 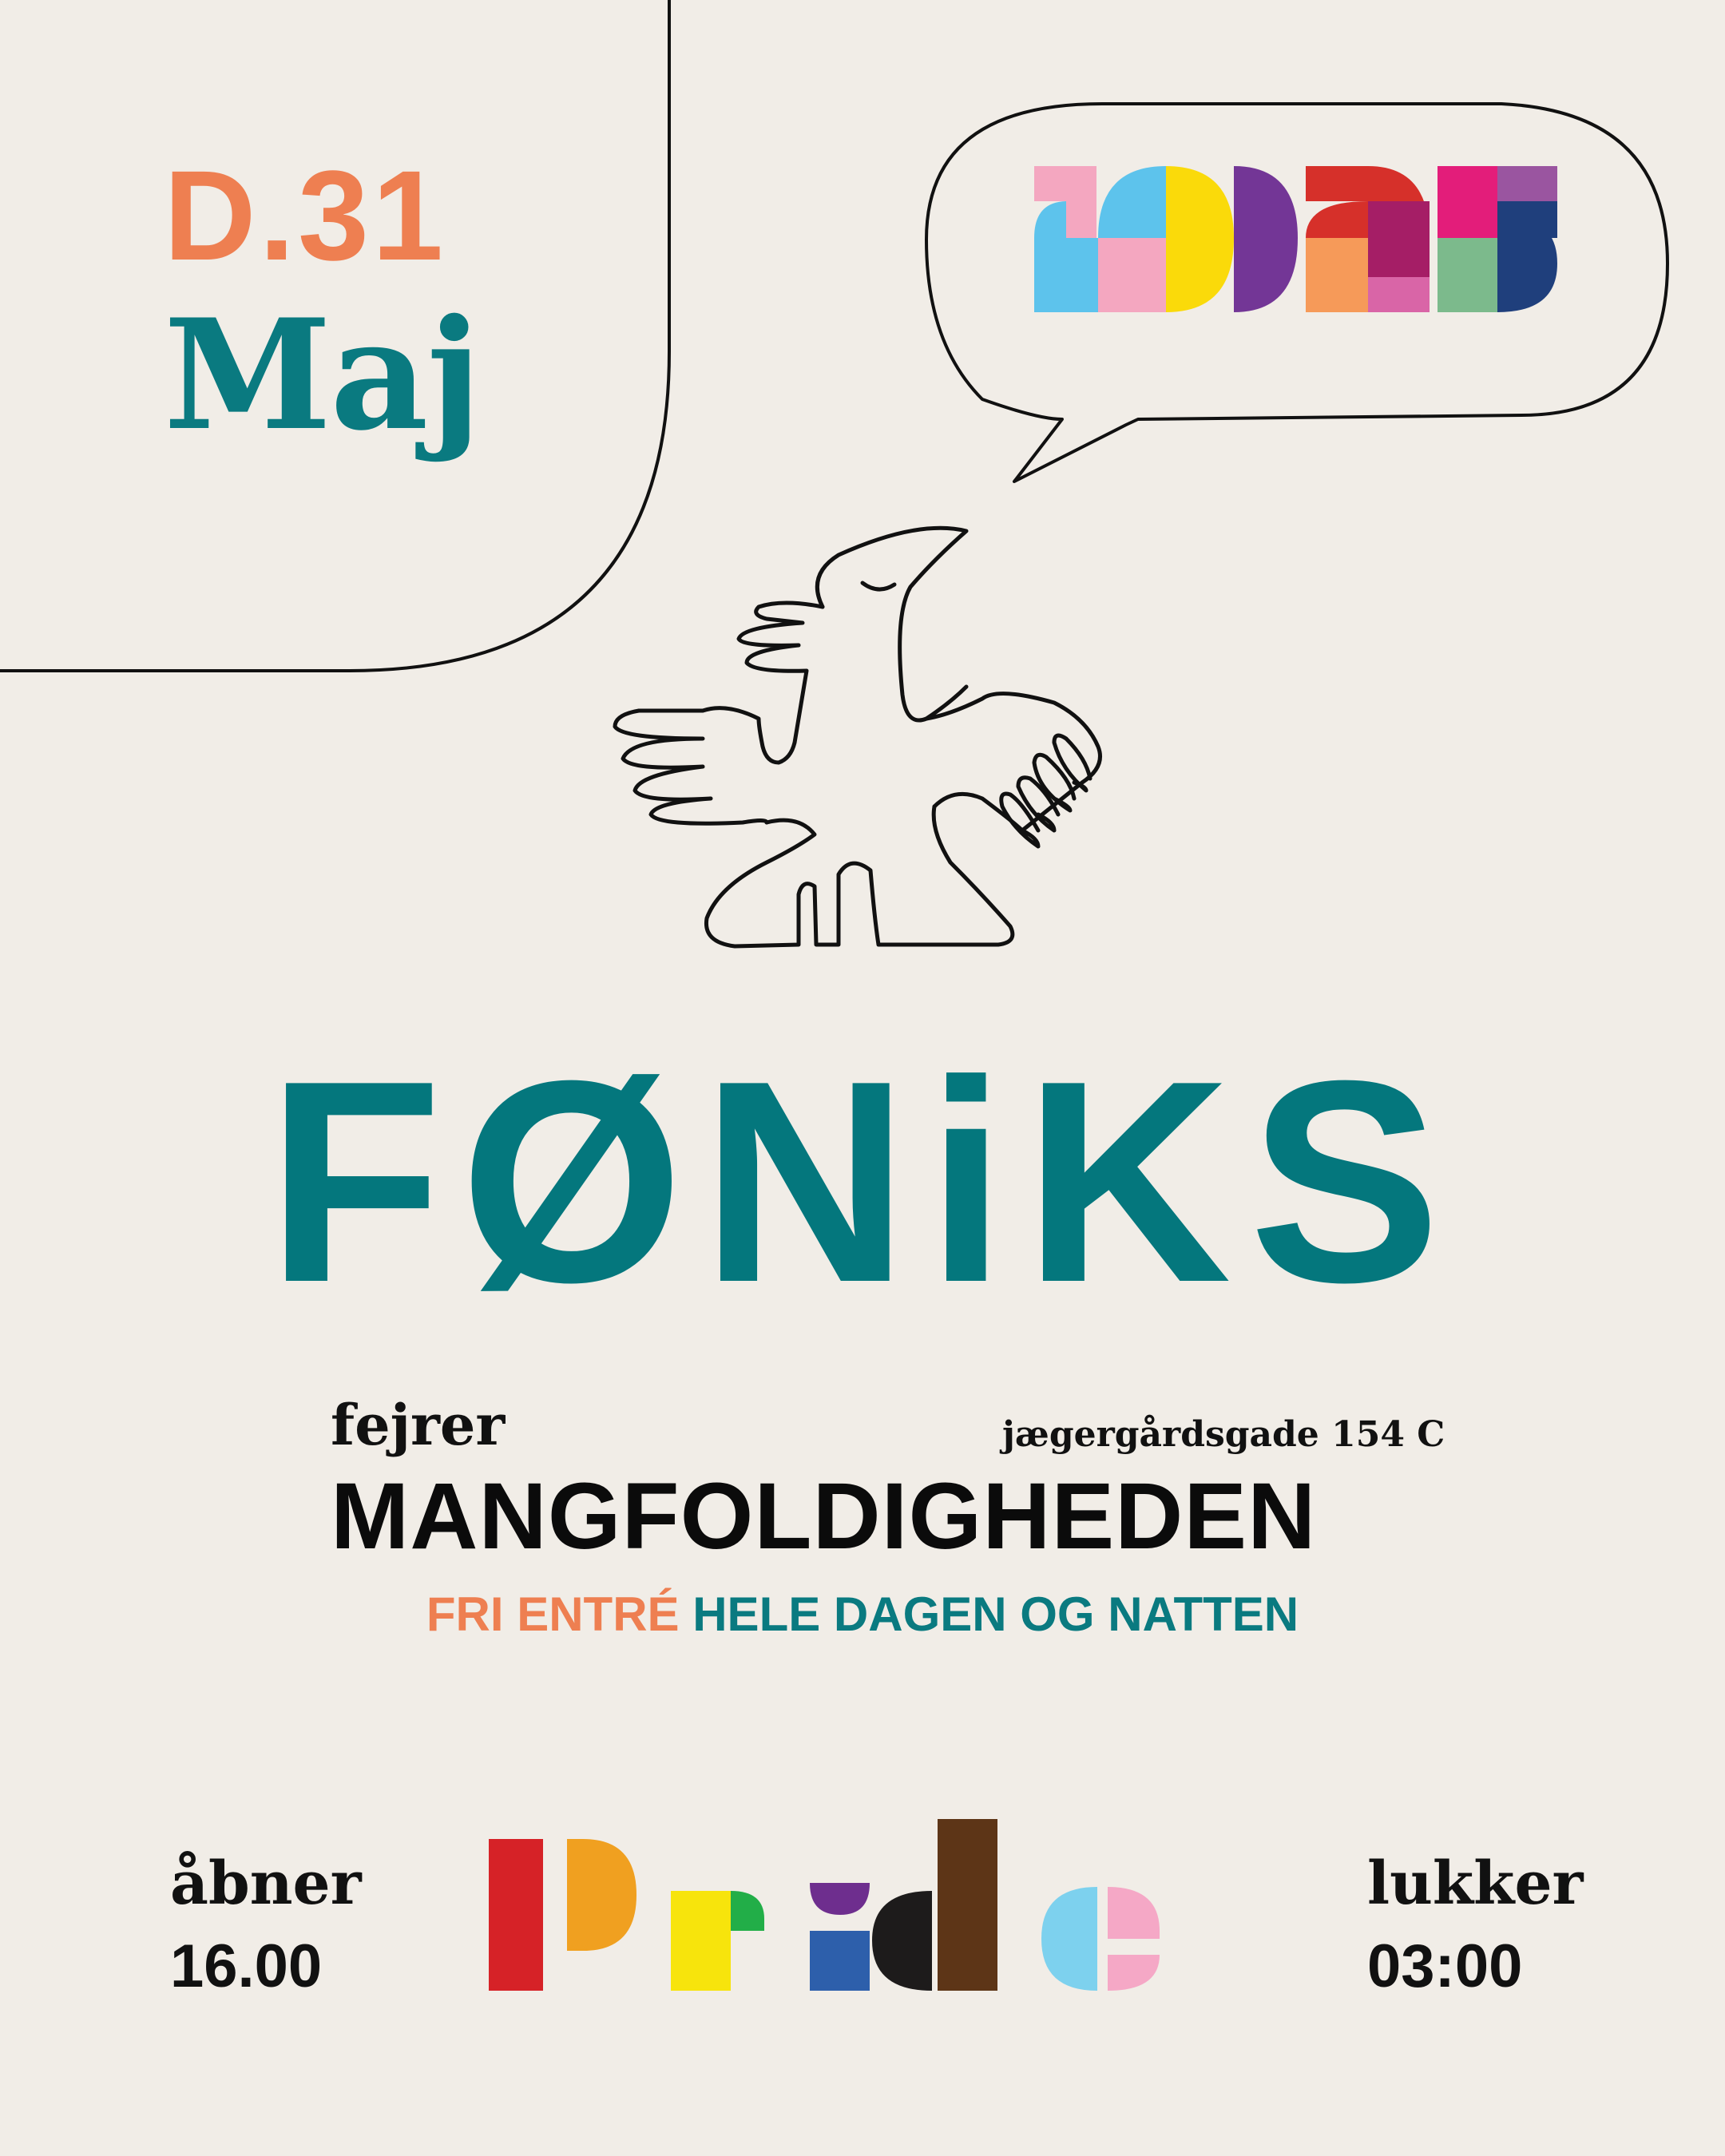 I want to click on open-label: åbner, so click(x=266, y=1883).